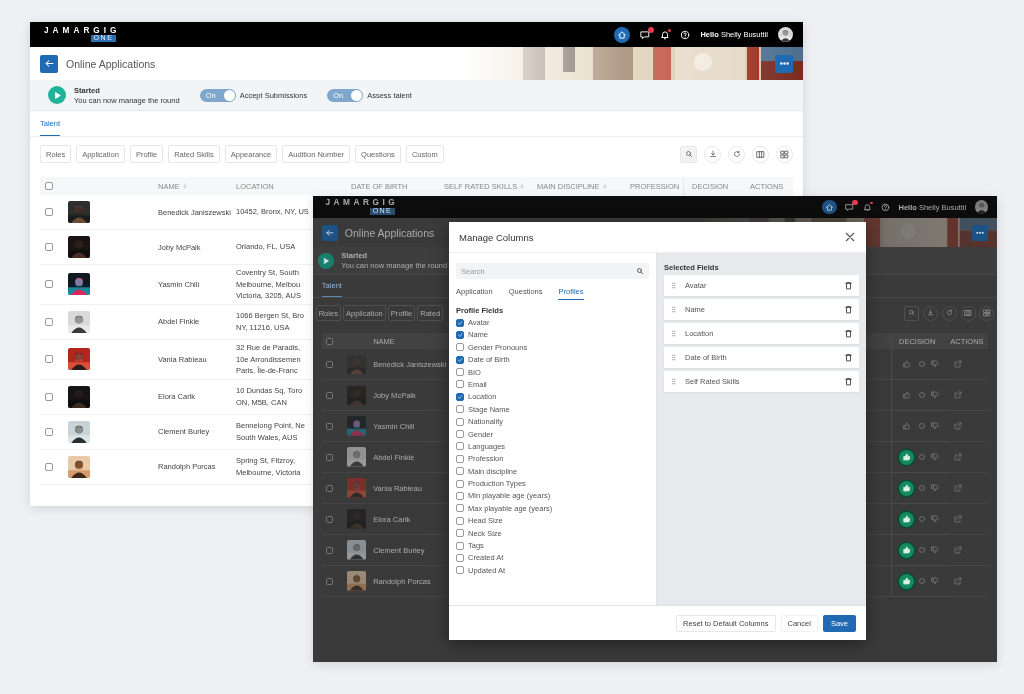 This screenshot has width=1024, height=694. What do you see at coordinates (496, 237) in the screenshot?
I see `dialog-title: Manage Columns` at bounding box center [496, 237].